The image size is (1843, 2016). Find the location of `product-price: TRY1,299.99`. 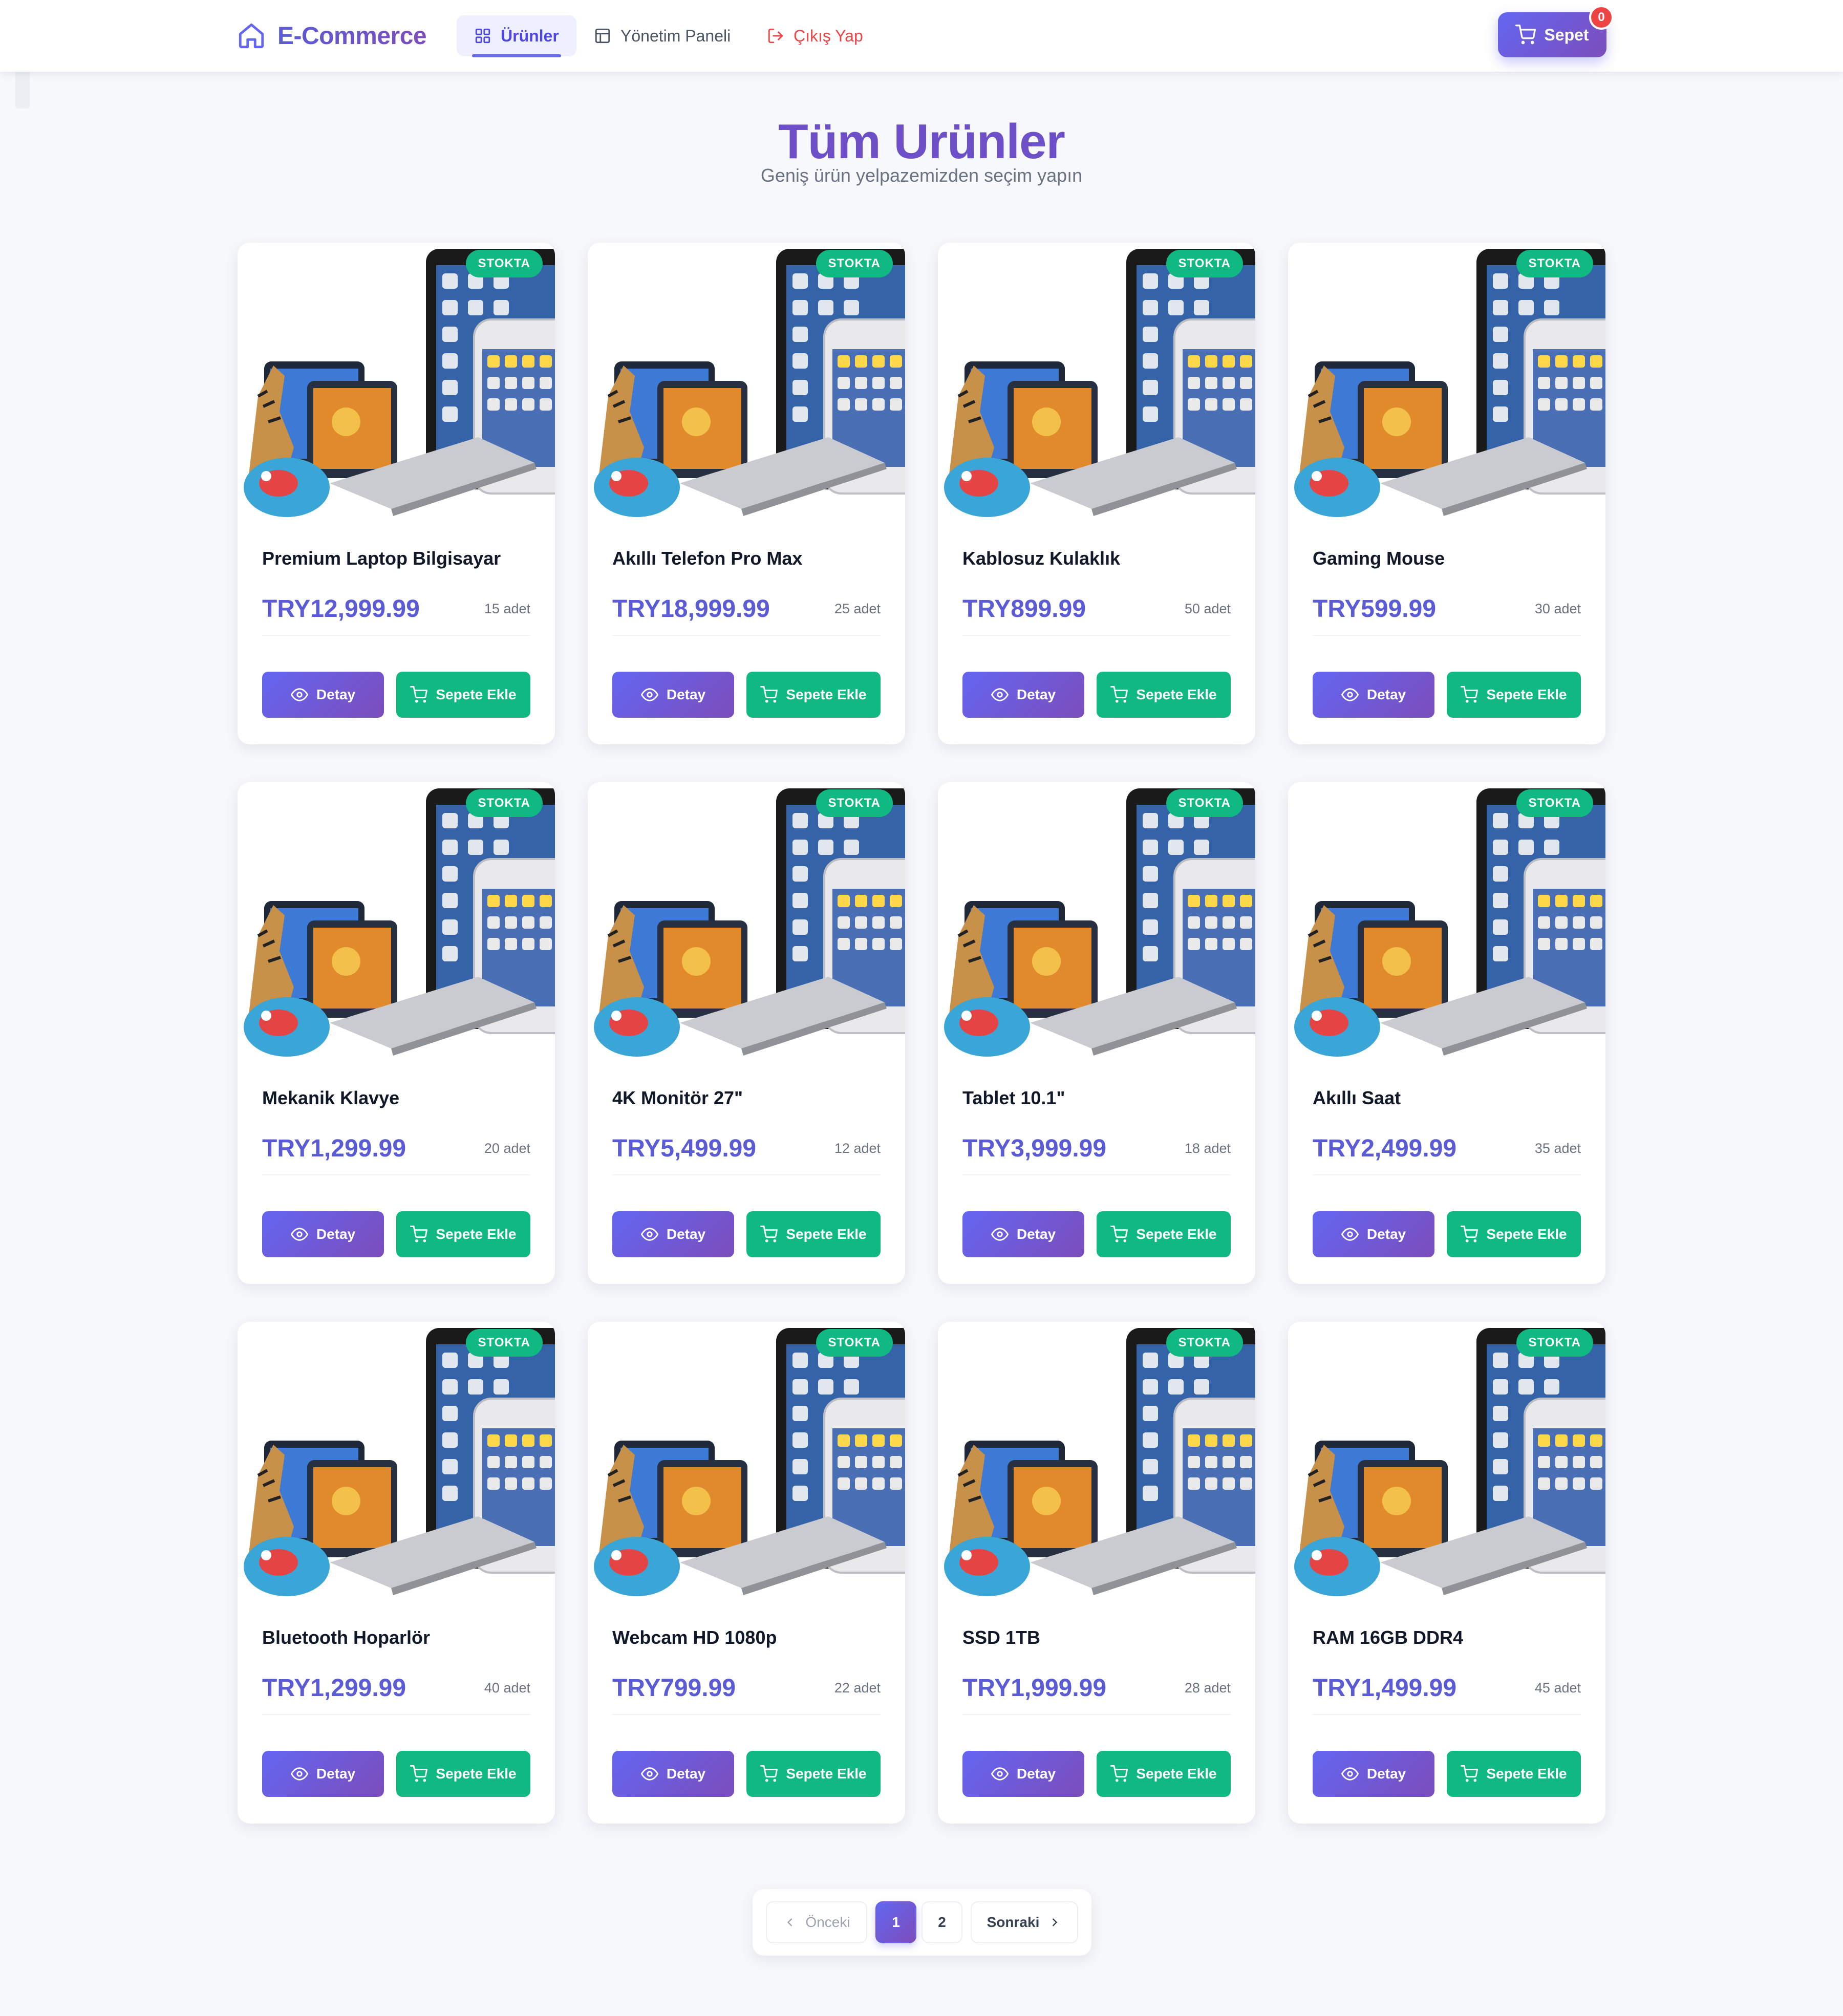

product-price: TRY1,299.99 is located at coordinates (334, 1688).